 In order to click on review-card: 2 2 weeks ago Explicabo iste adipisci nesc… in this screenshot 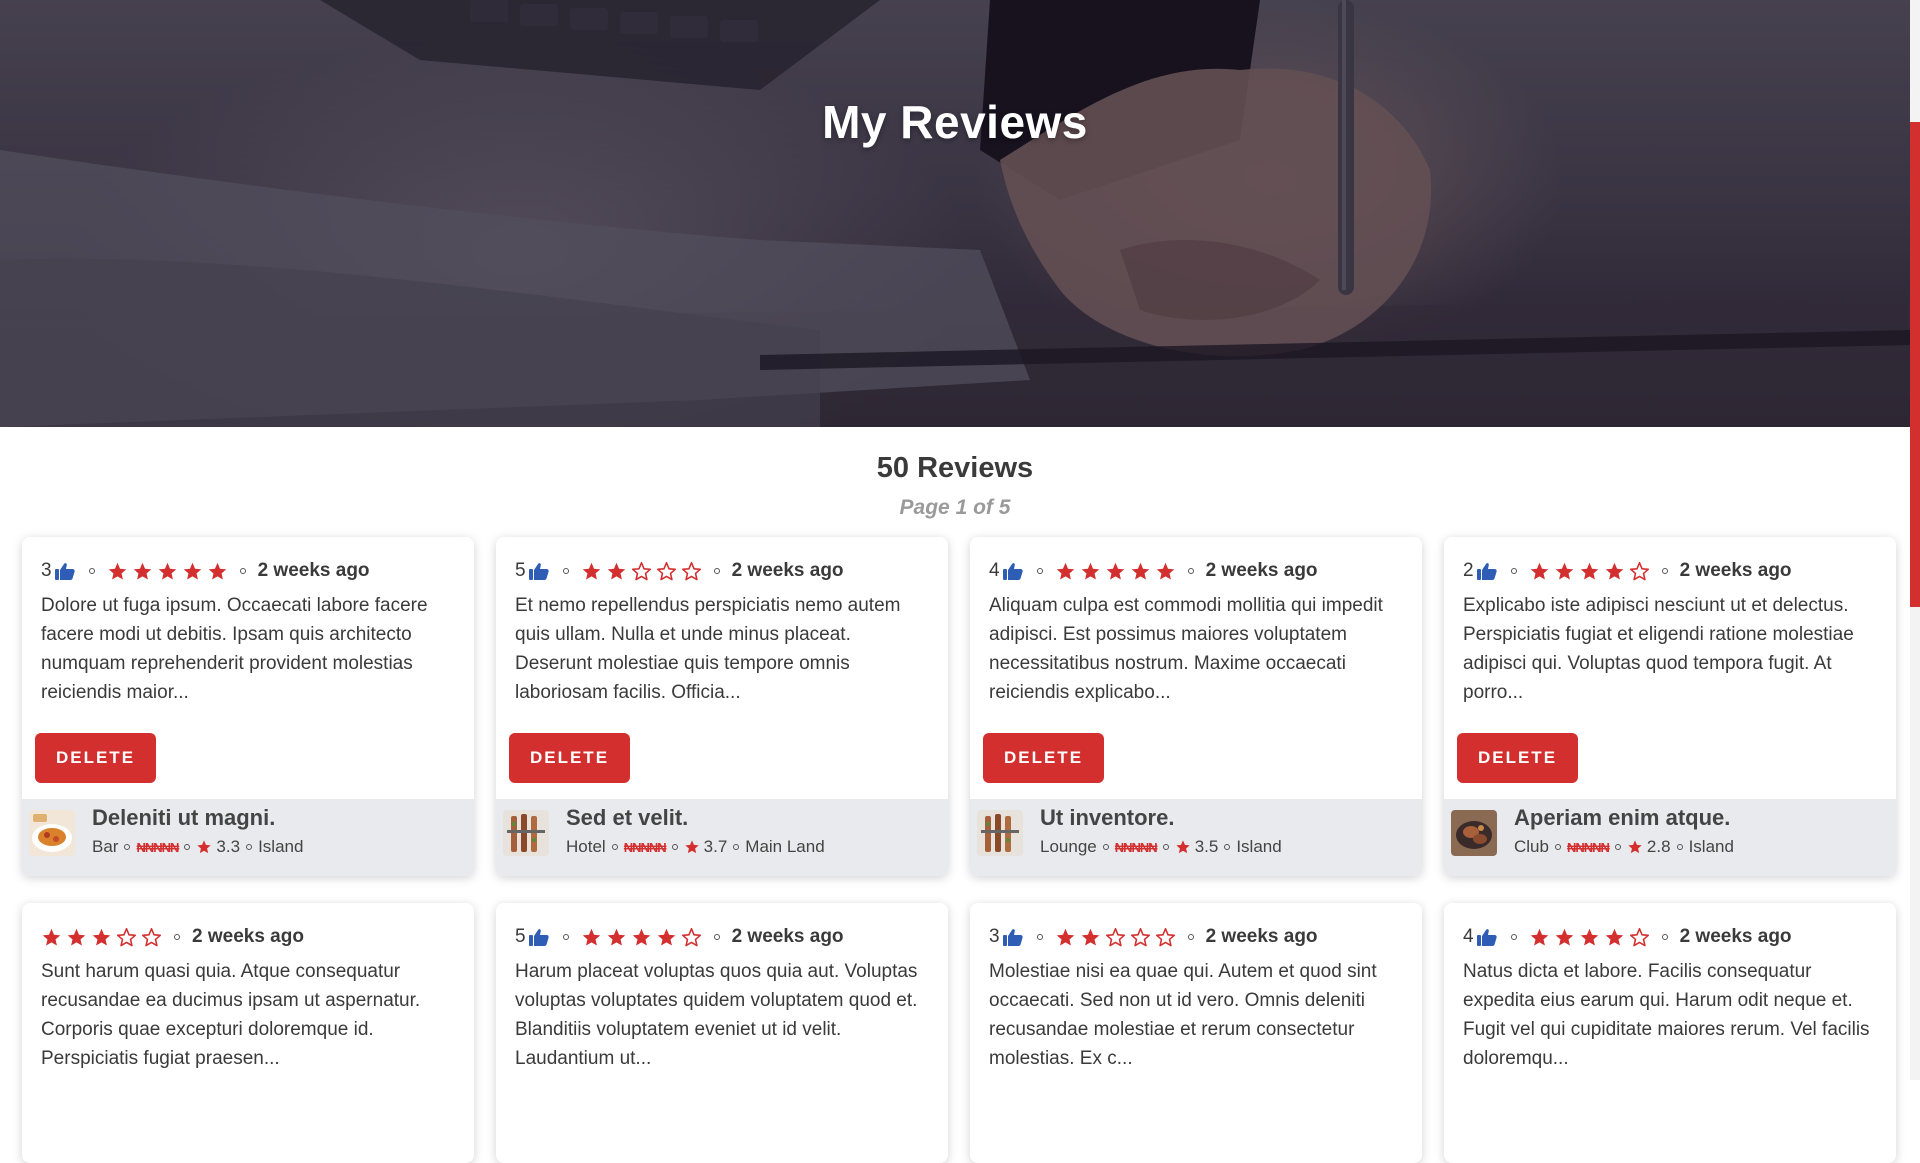, I will do `click(1670, 706)`.